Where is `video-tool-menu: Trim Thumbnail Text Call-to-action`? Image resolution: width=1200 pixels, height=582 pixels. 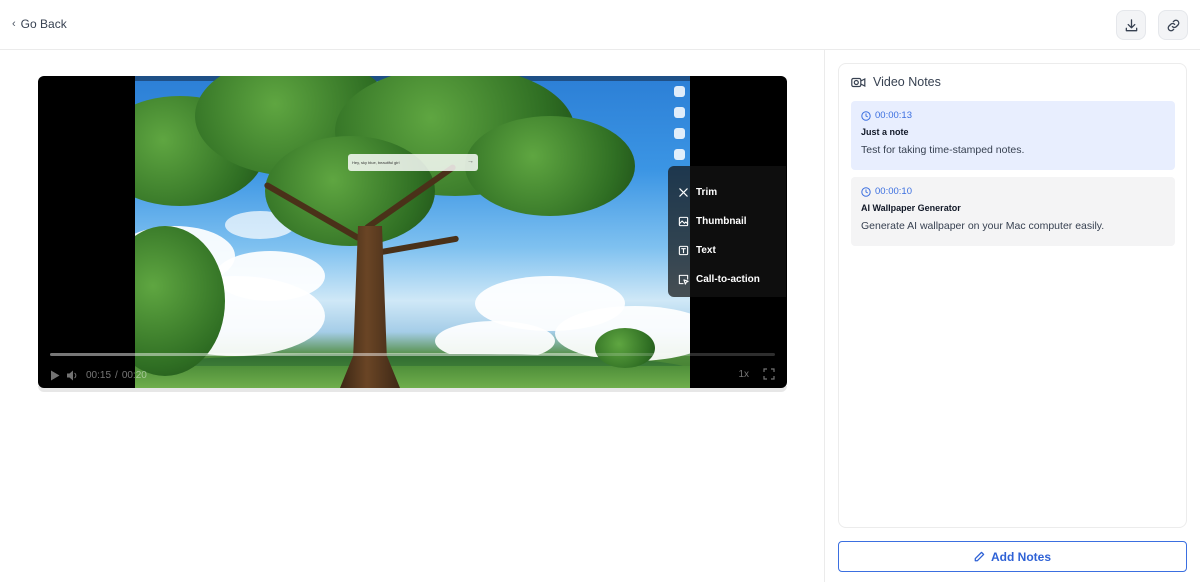 video-tool-menu: Trim Thumbnail Text Call-to-action is located at coordinates (727, 231).